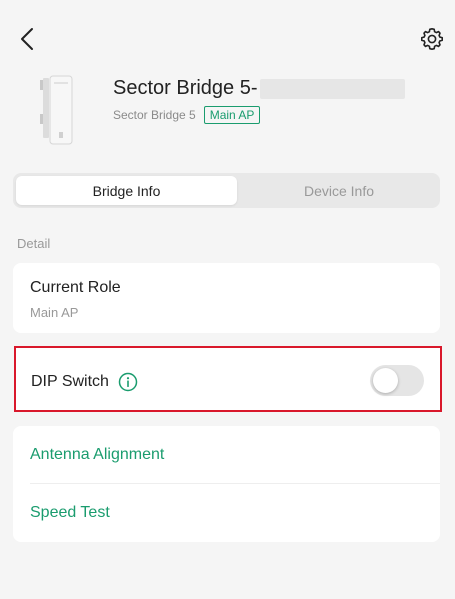  I want to click on info-tabs: Bridge Info Device Info, so click(226, 190).